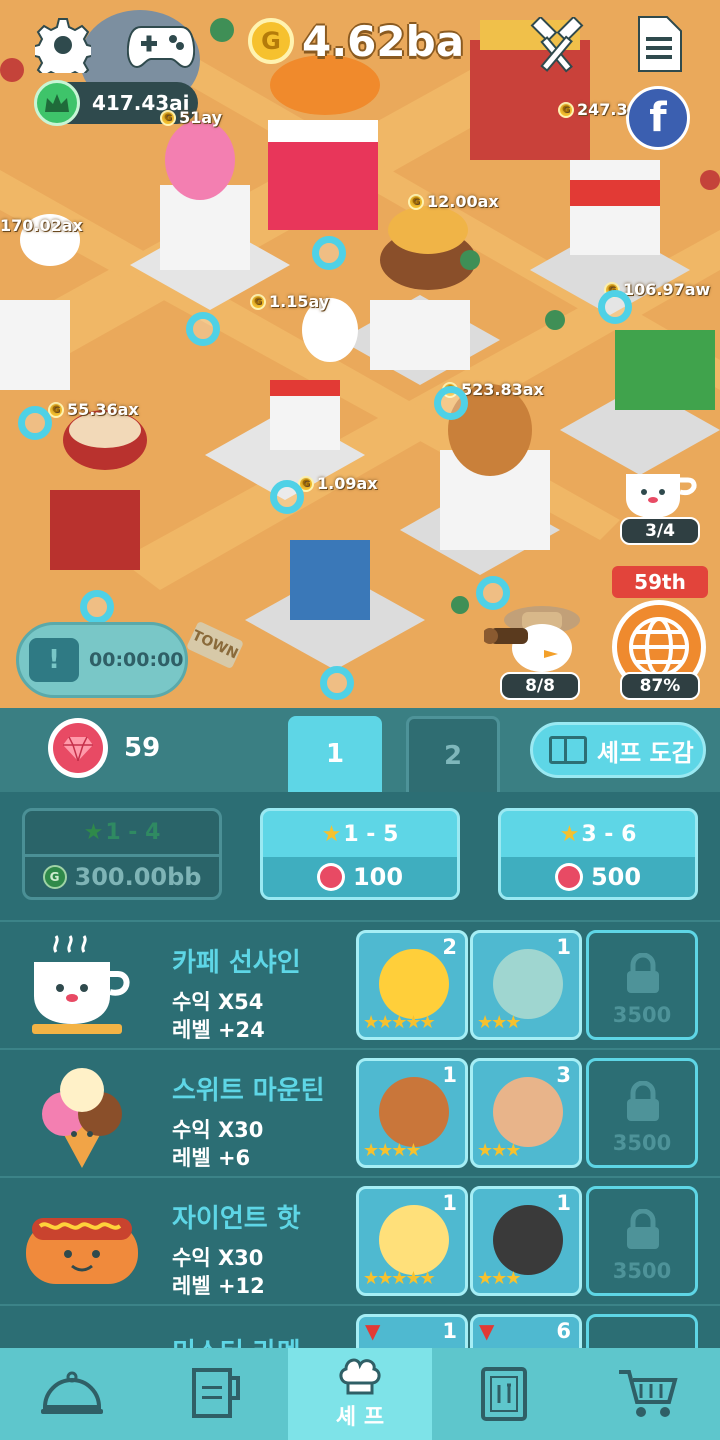 The height and width of the screenshot is (1440, 720). I want to click on restaurant-income: 수익 X30, so click(218, 1258).